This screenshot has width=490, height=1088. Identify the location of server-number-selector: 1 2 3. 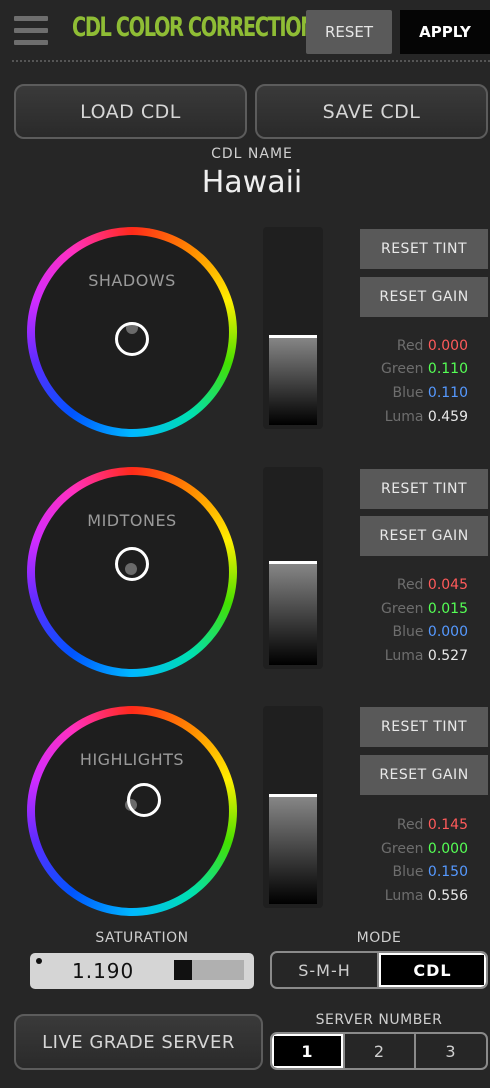
(379, 1051).